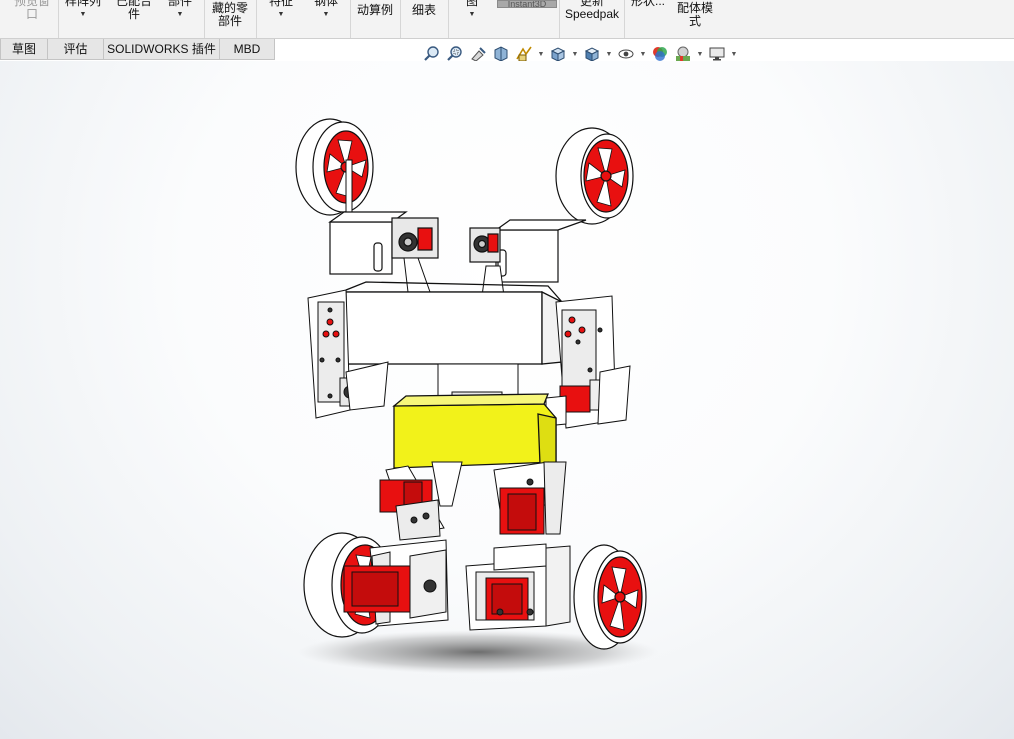 The image size is (1014, 739). What do you see at coordinates (594, 176) in the screenshot?
I see `wheel-top-right` at bounding box center [594, 176].